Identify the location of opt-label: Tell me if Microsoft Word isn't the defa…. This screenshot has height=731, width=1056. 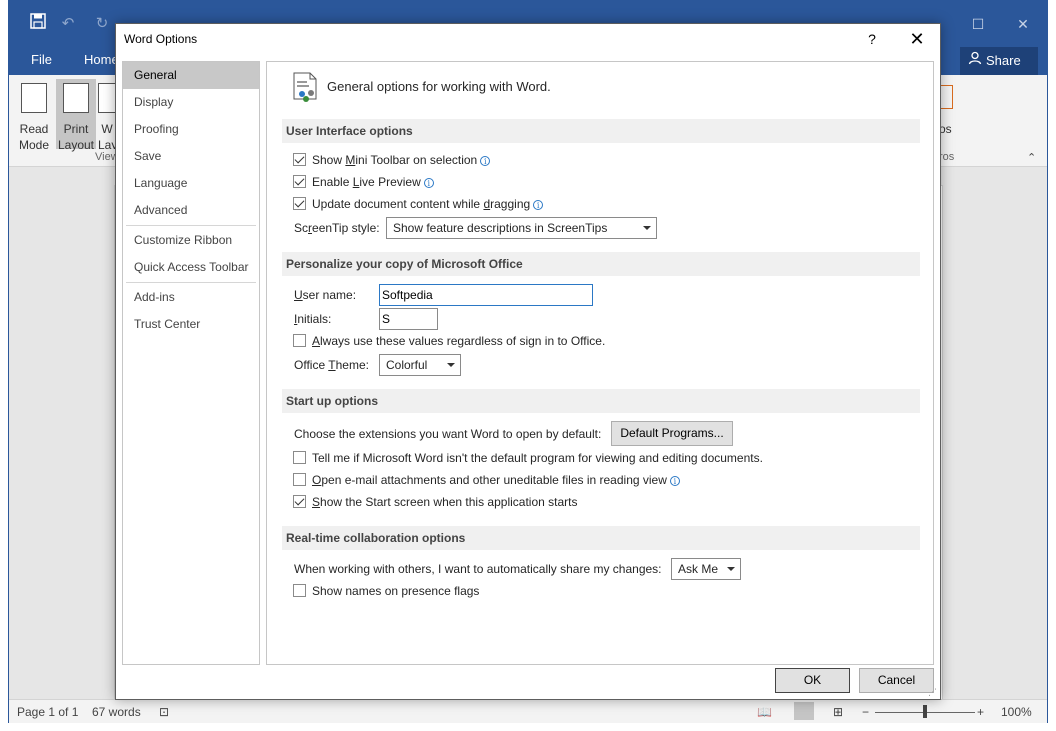
(537, 458).